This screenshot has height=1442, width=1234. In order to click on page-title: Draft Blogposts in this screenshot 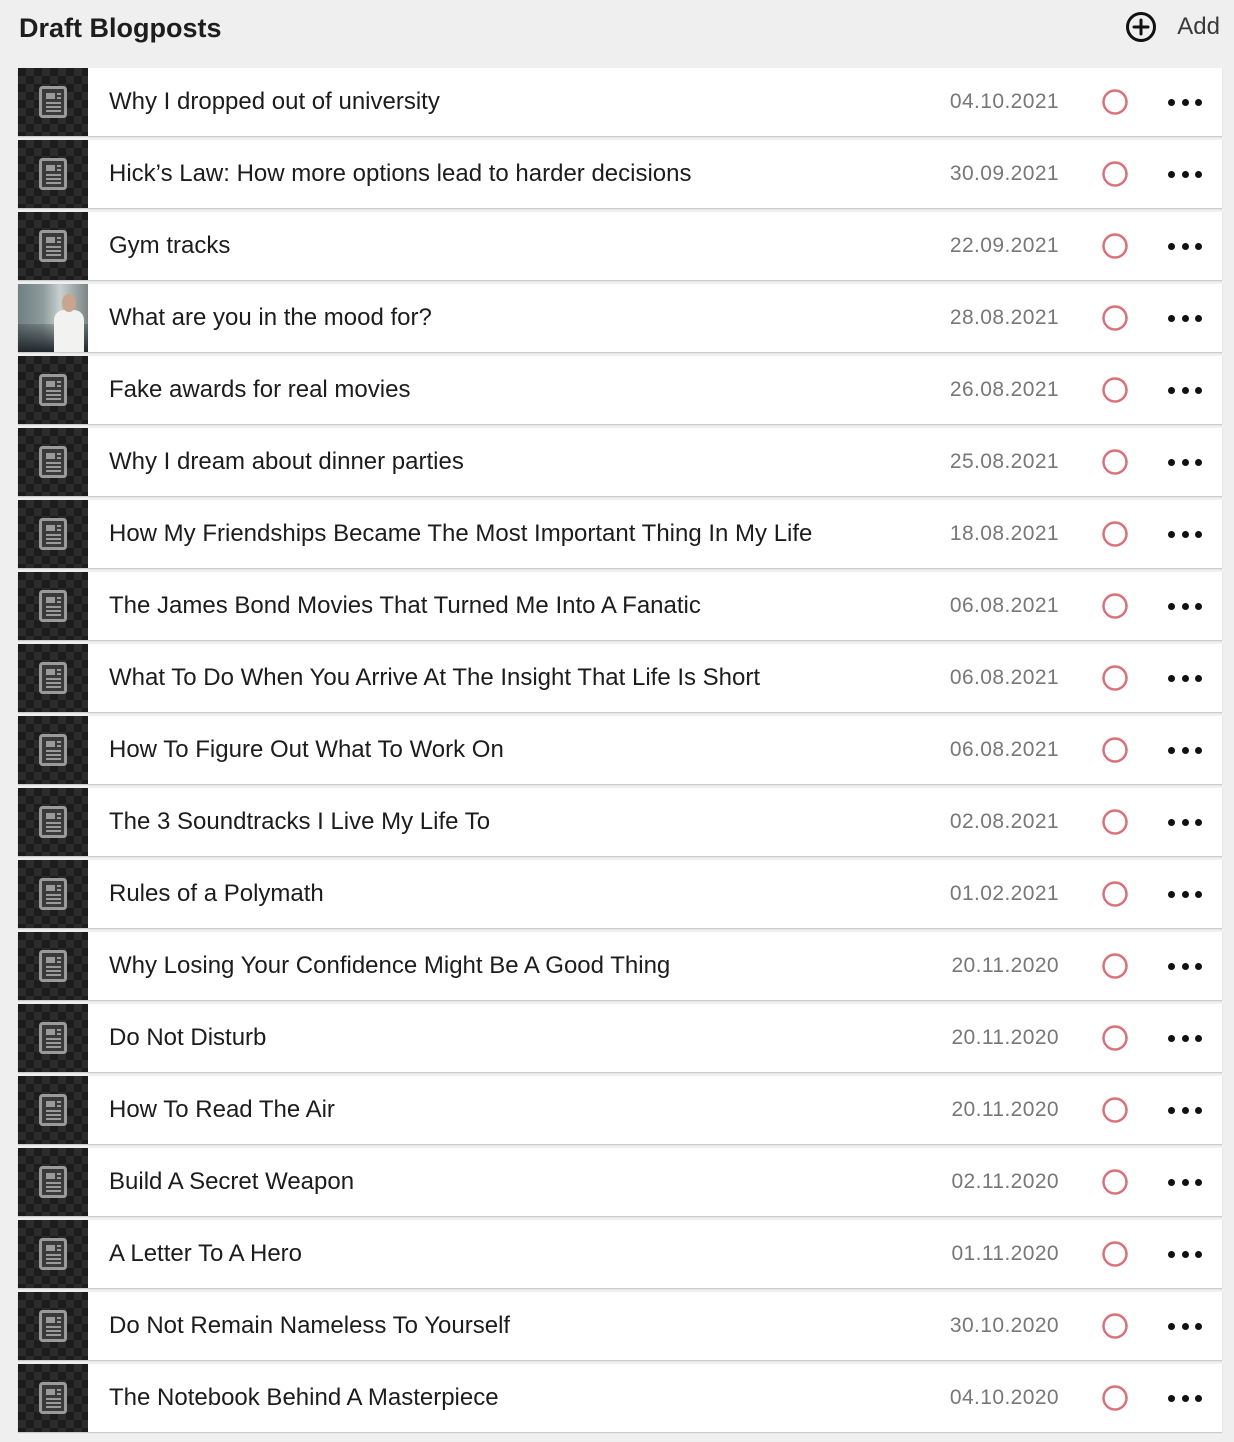, I will do `click(120, 28)`.